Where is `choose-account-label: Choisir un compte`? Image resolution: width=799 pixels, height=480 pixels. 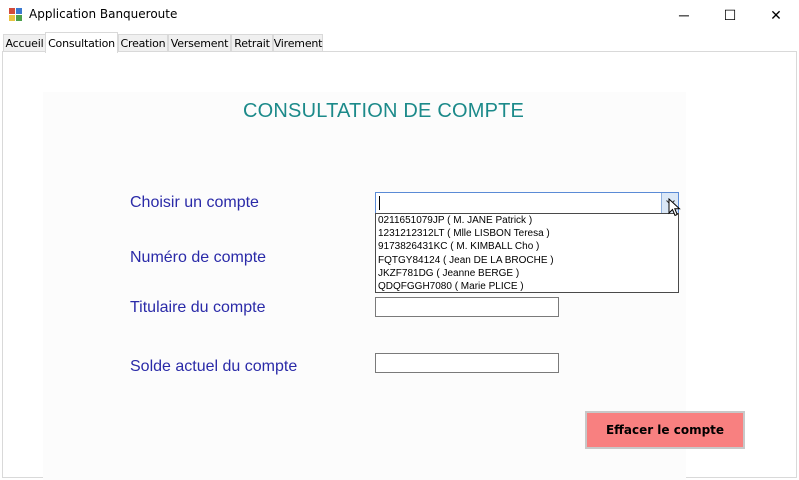
choose-account-label: Choisir un compte is located at coordinates (194, 202).